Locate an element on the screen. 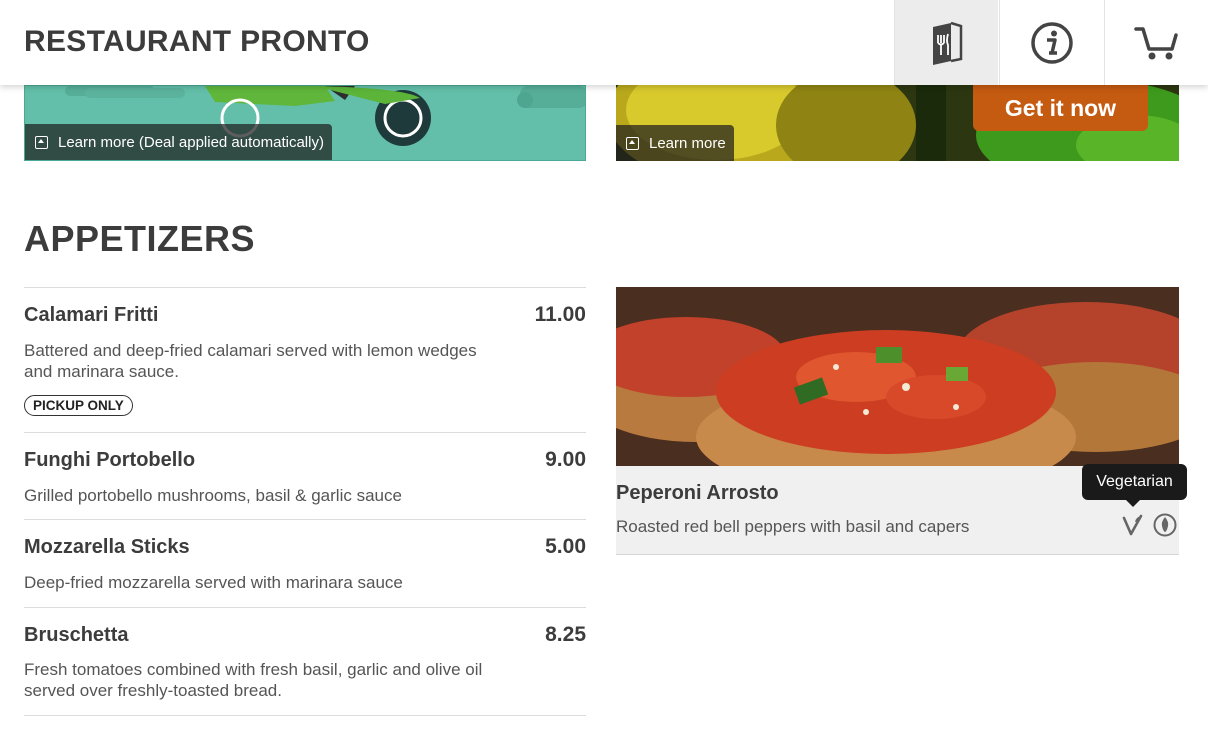  promo-banner-fruit: Get it now Learn more is located at coordinates (897, 123).